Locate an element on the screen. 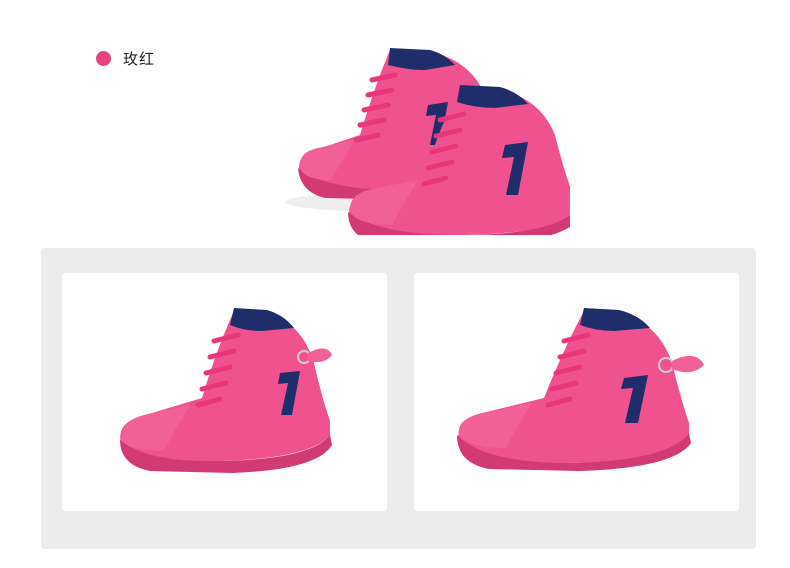 The image size is (790, 568). hero-shoe-pair-image is located at coordinates (425, 137).